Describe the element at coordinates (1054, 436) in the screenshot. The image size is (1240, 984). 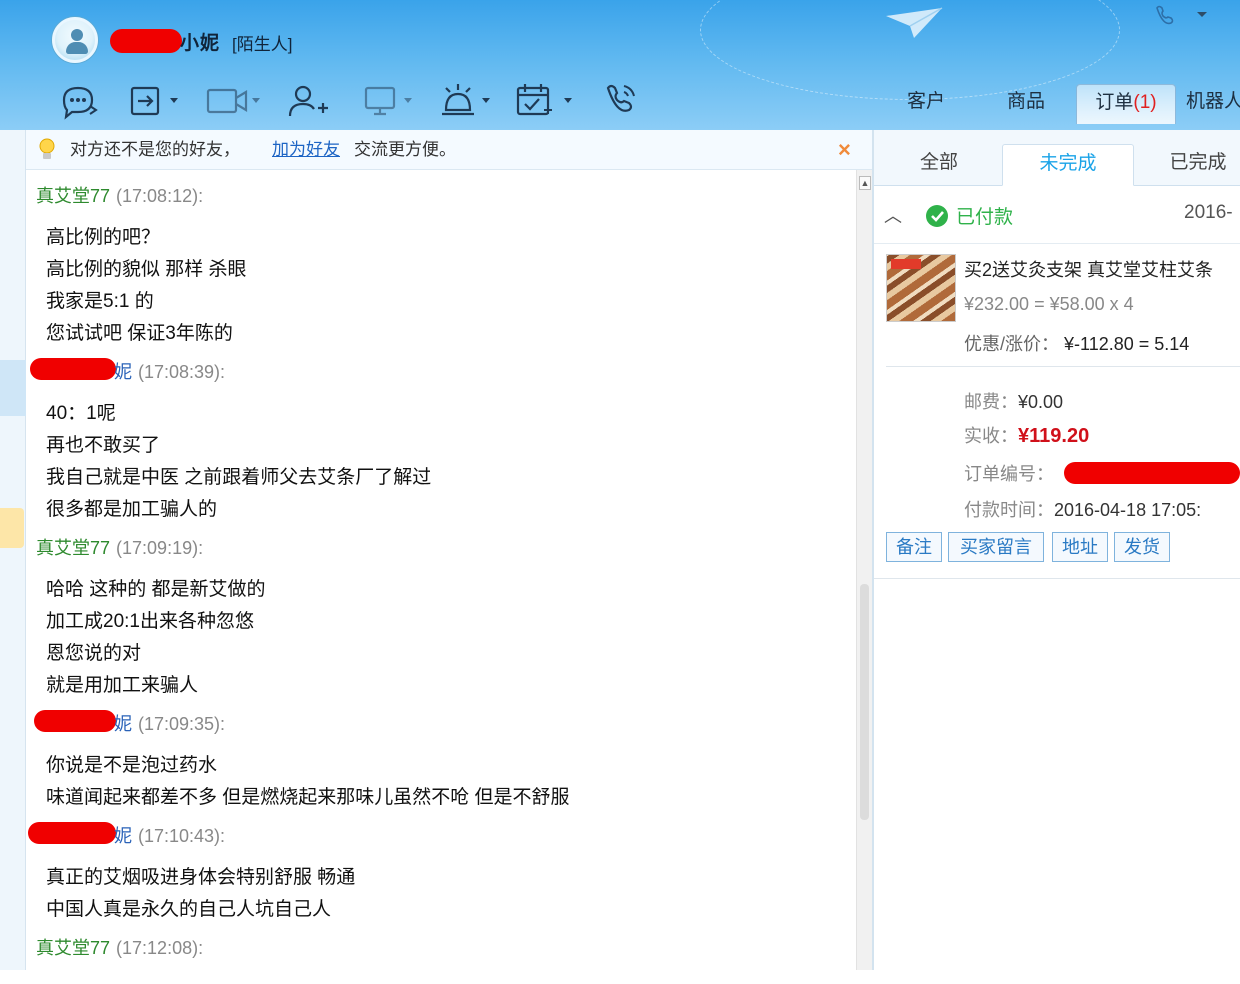
I see `received-value: ¥119.20` at that location.